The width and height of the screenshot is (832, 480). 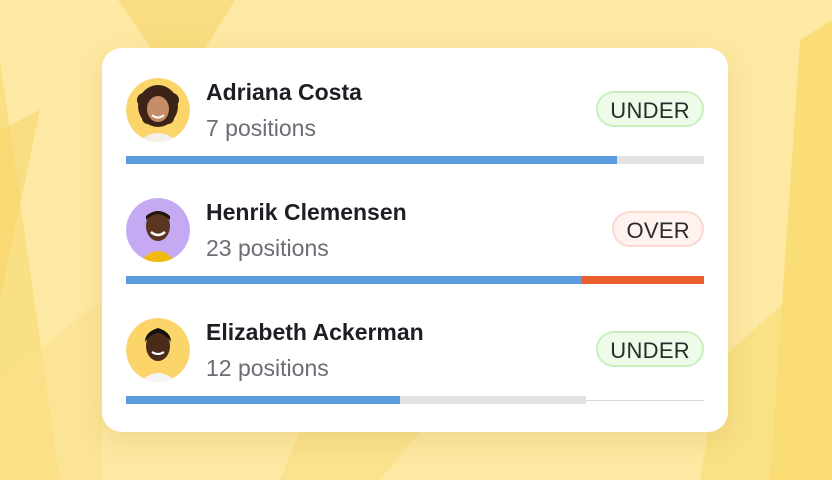 I want to click on person-name: Adriana Costa, so click(x=284, y=92).